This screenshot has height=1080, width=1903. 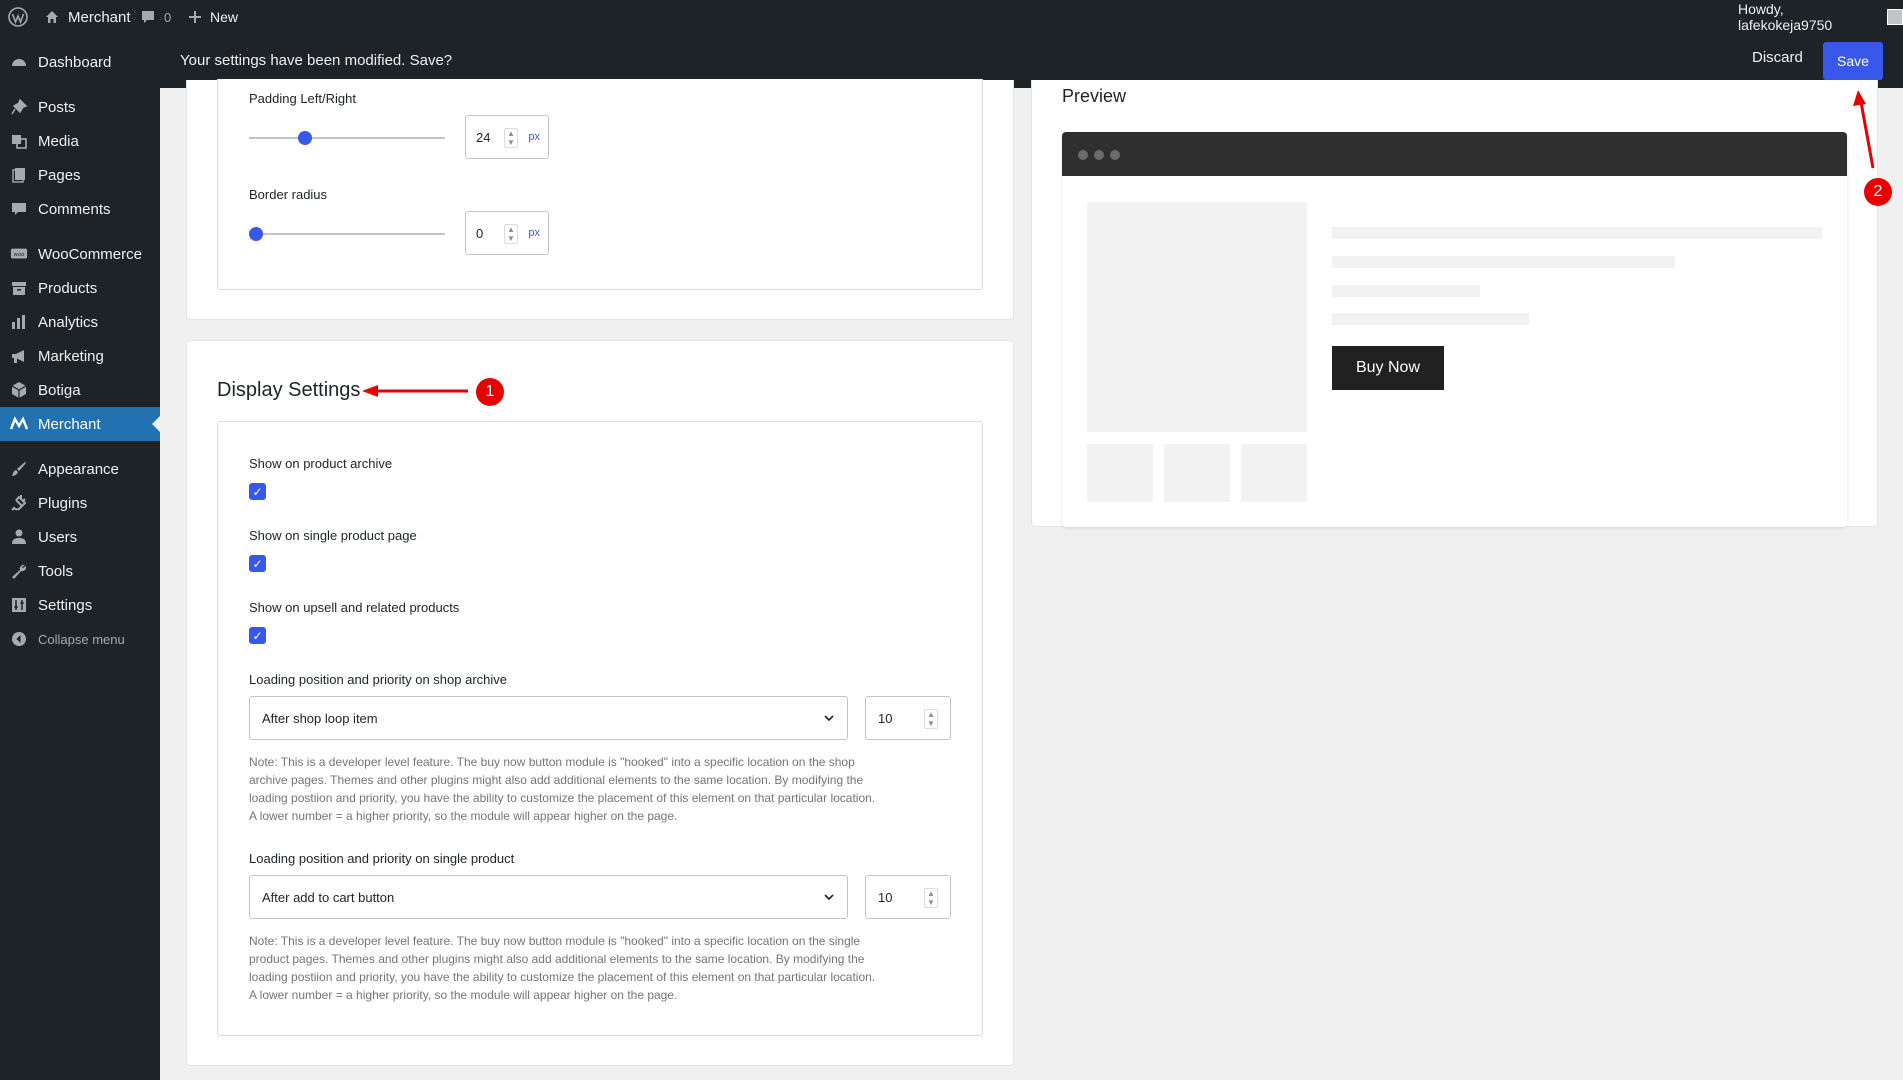 What do you see at coordinates (52, 17) in the screenshot?
I see `home-icon` at bounding box center [52, 17].